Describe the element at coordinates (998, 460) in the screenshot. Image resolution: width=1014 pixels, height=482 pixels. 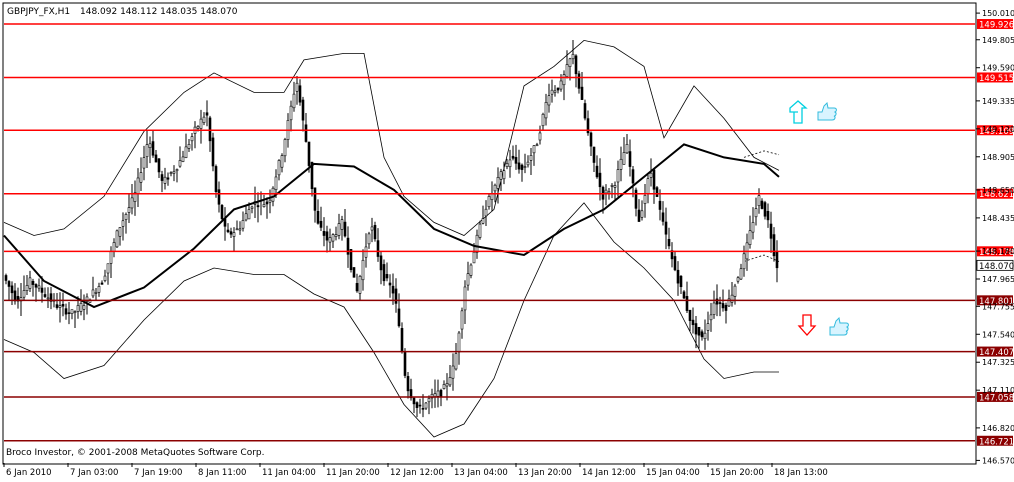
I see `price-tick-label: 146.570` at that location.